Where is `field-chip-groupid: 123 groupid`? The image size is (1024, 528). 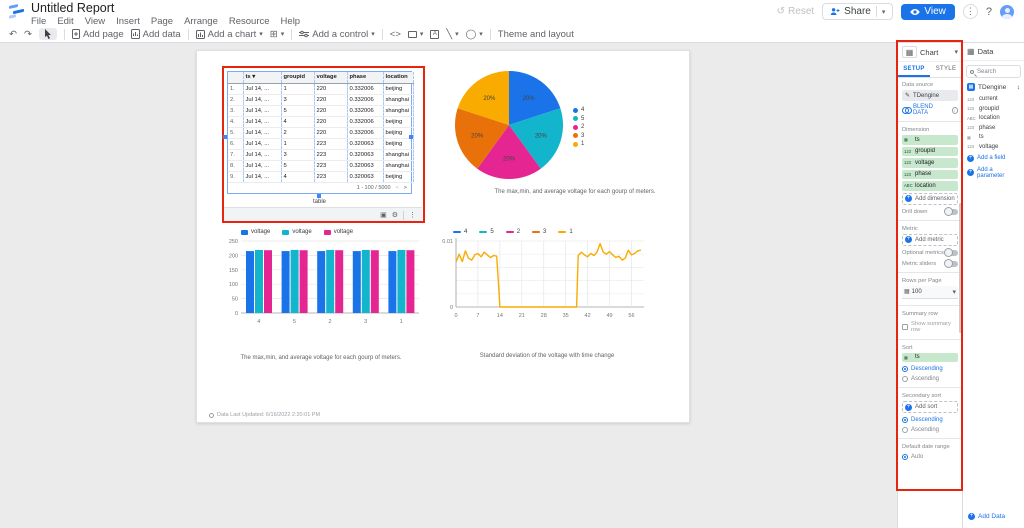
field-chip-groupid: 123 groupid is located at coordinates (930, 151).